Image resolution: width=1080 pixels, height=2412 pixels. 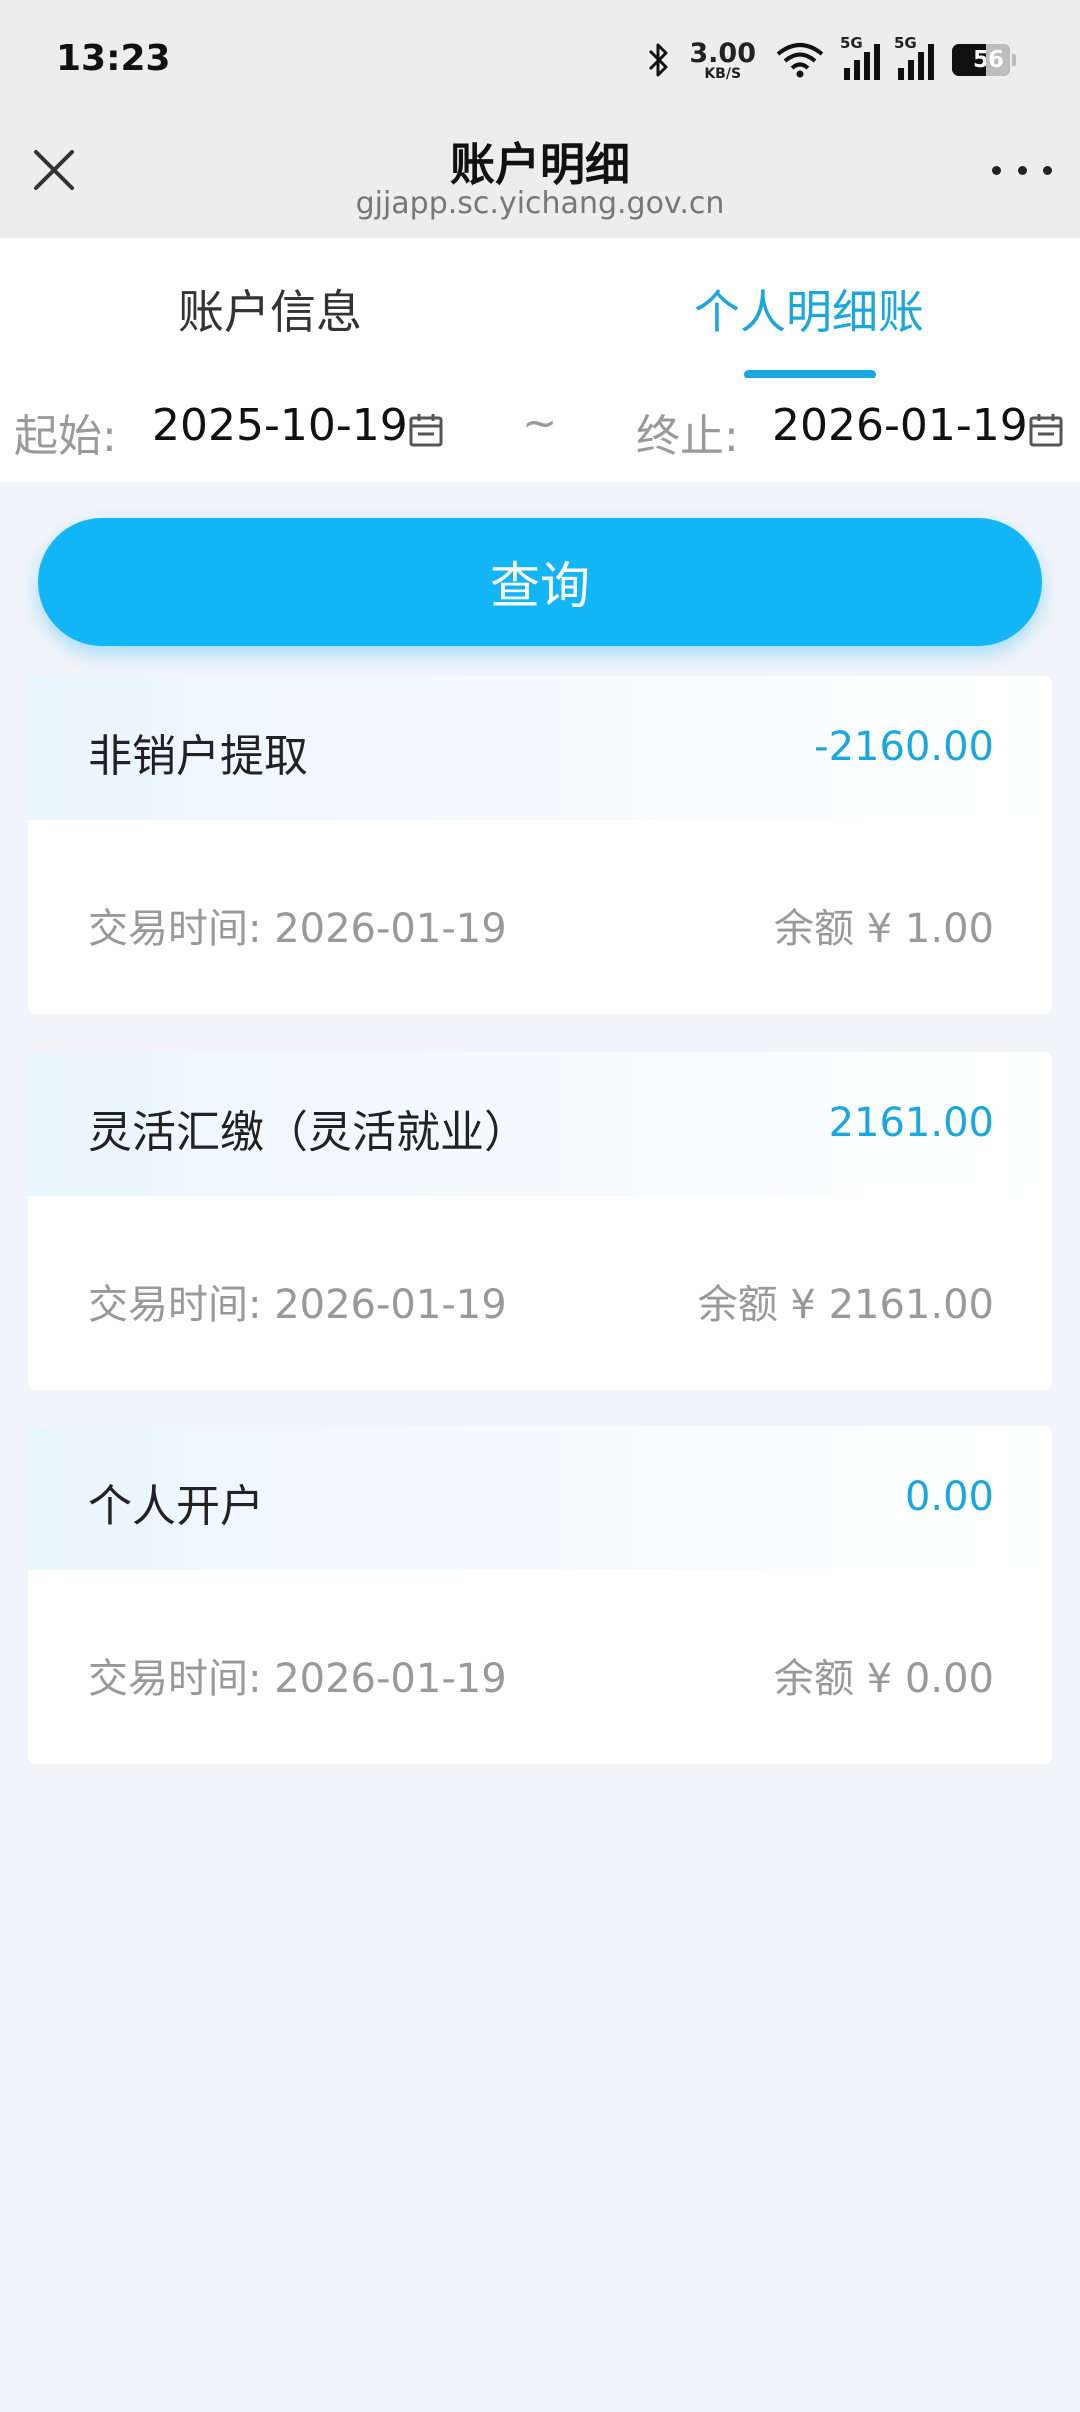 What do you see at coordinates (539, 164) in the screenshot?
I see `page-title: 账户明细` at bounding box center [539, 164].